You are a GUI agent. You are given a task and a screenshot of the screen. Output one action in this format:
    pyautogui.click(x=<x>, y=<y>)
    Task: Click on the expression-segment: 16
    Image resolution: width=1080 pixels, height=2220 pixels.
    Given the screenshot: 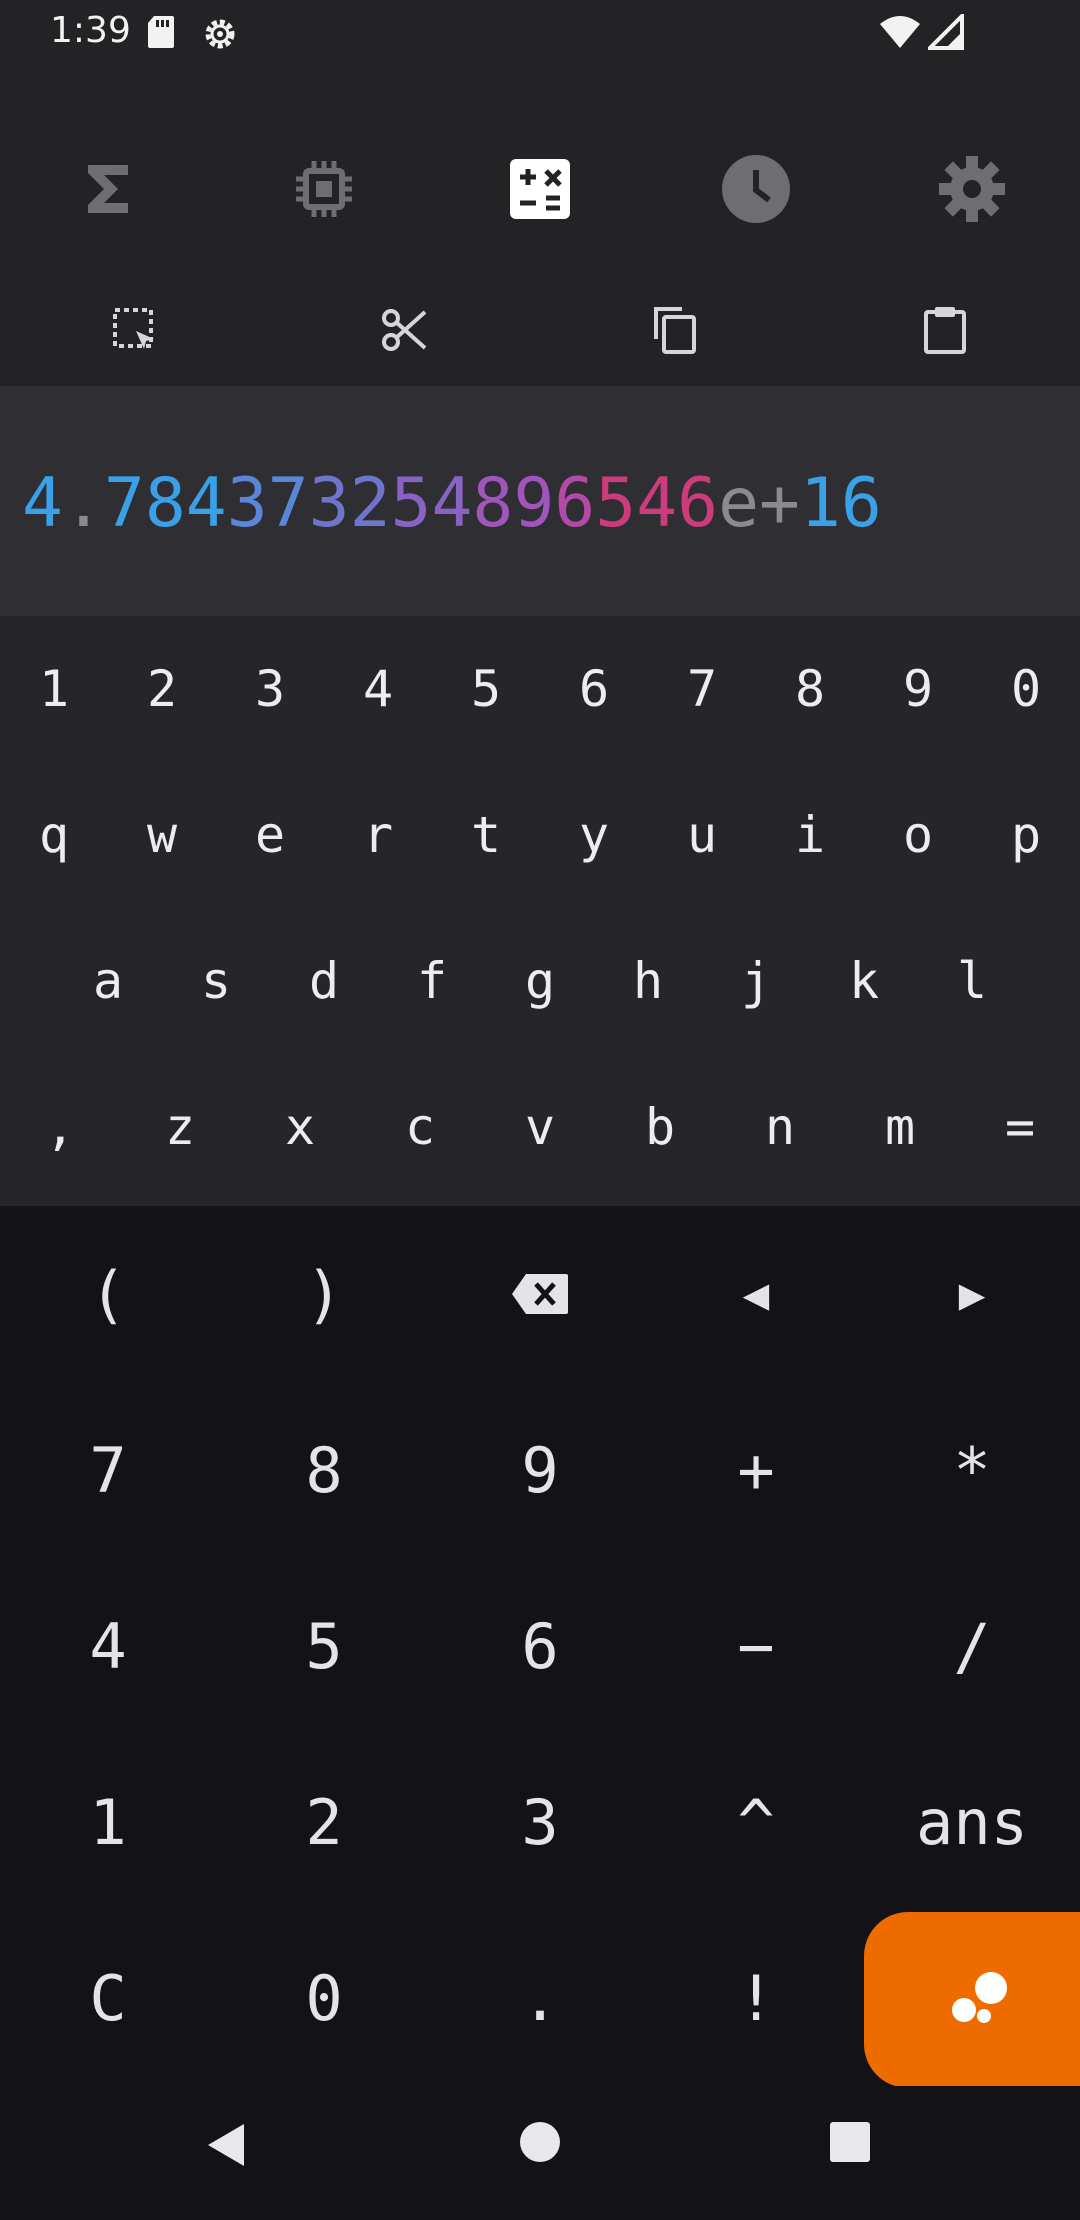 What is the action you would take?
    pyautogui.click(x=840, y=503)
    